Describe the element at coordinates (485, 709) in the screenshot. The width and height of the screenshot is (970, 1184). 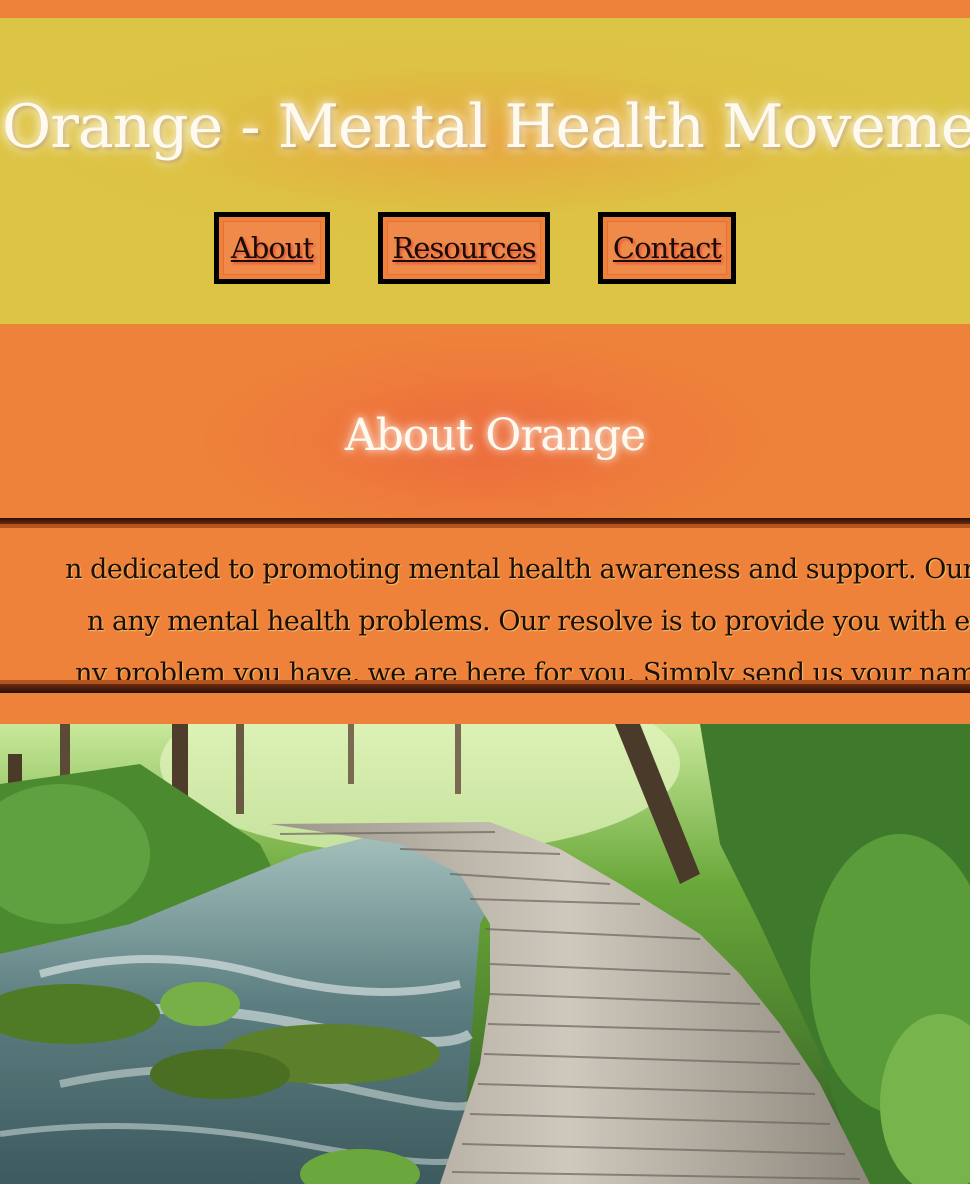
I see `gap-strip` at that location.